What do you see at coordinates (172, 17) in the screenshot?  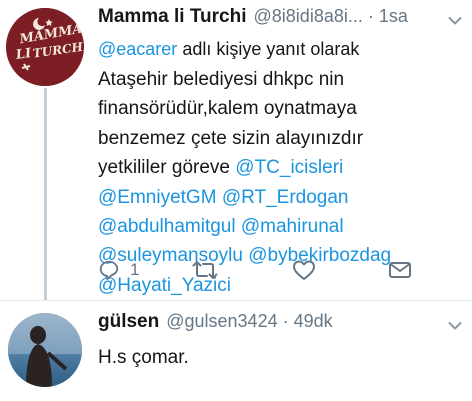 I see `display-name: Mamma li Turchi` at bounding box center [172, 17].